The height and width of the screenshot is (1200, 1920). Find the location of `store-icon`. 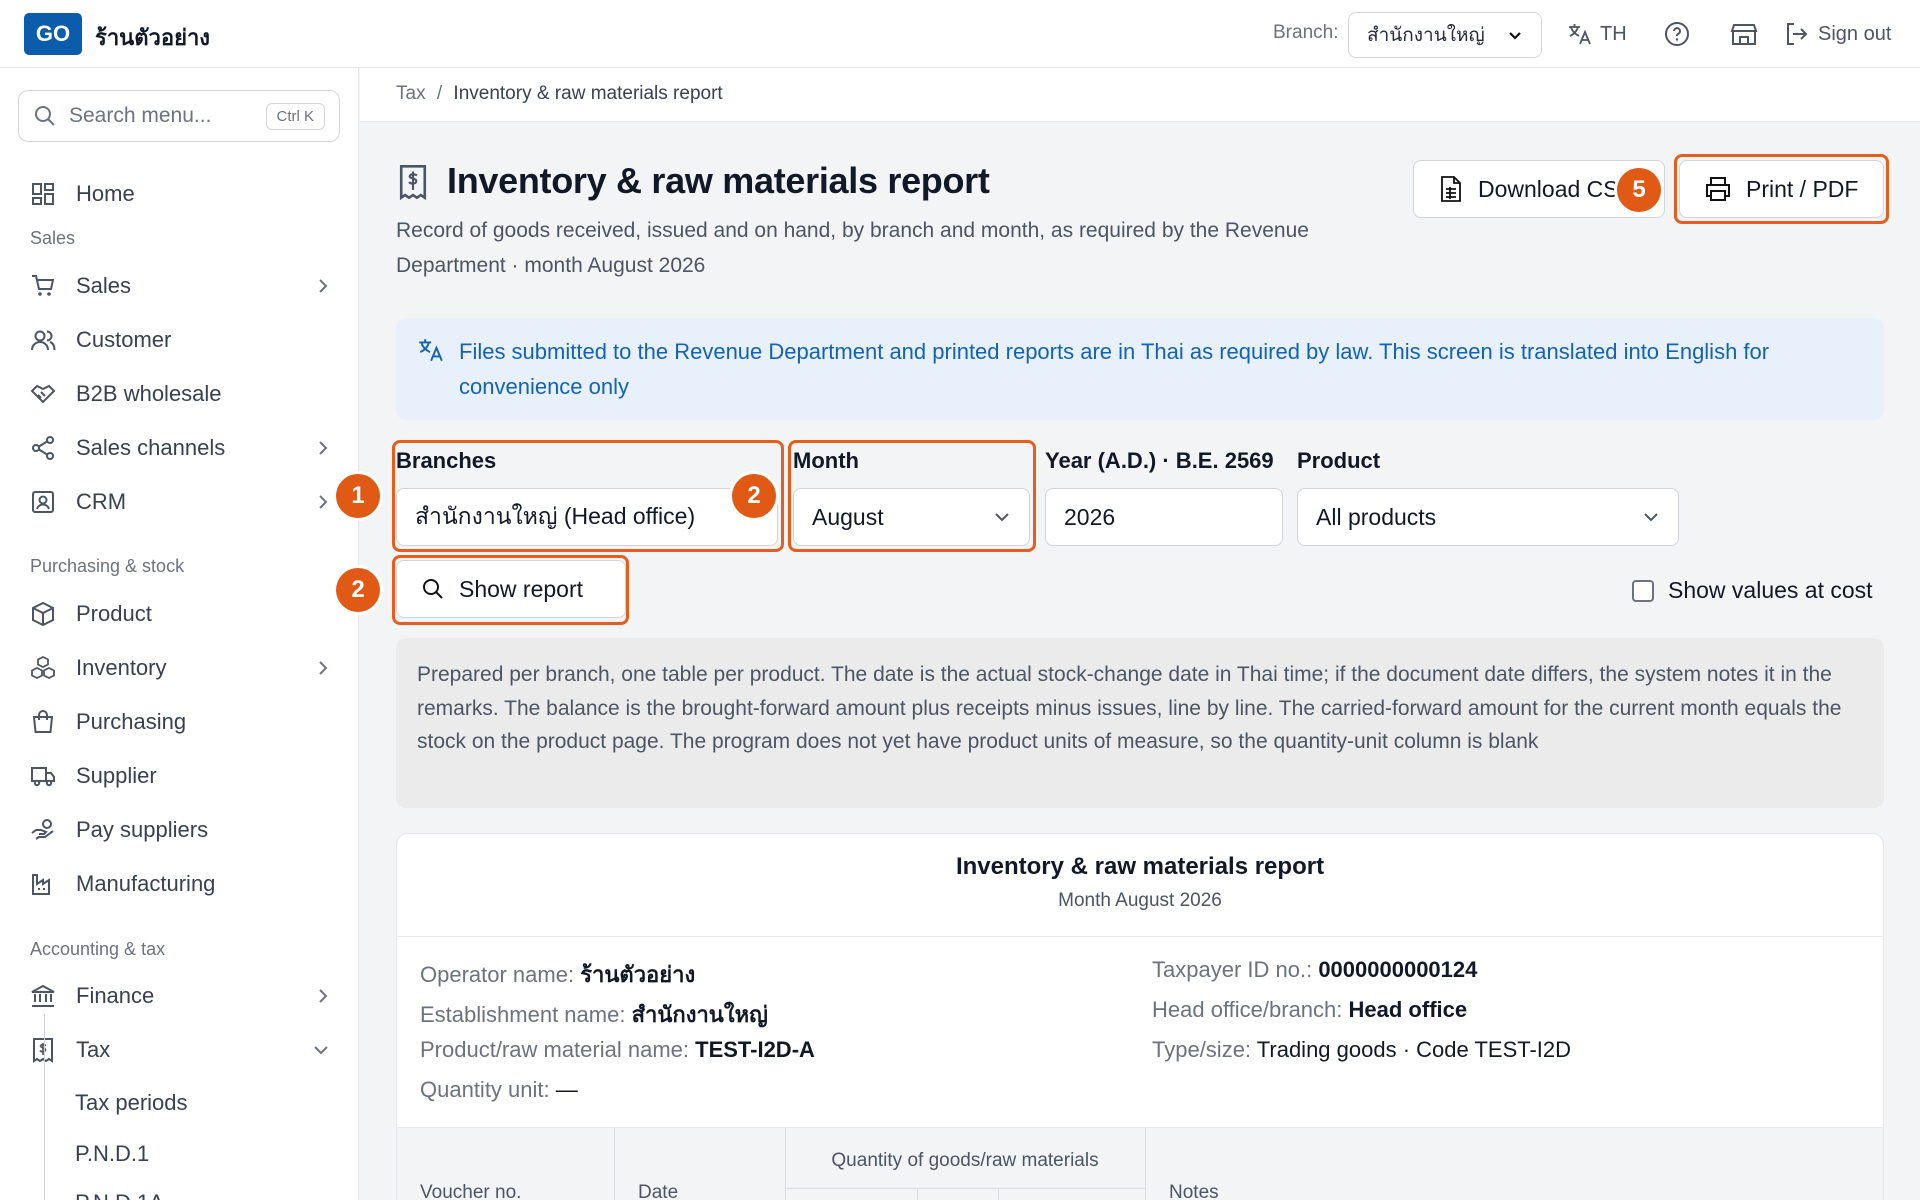

store-icon is located at coordinates (1744, 34).